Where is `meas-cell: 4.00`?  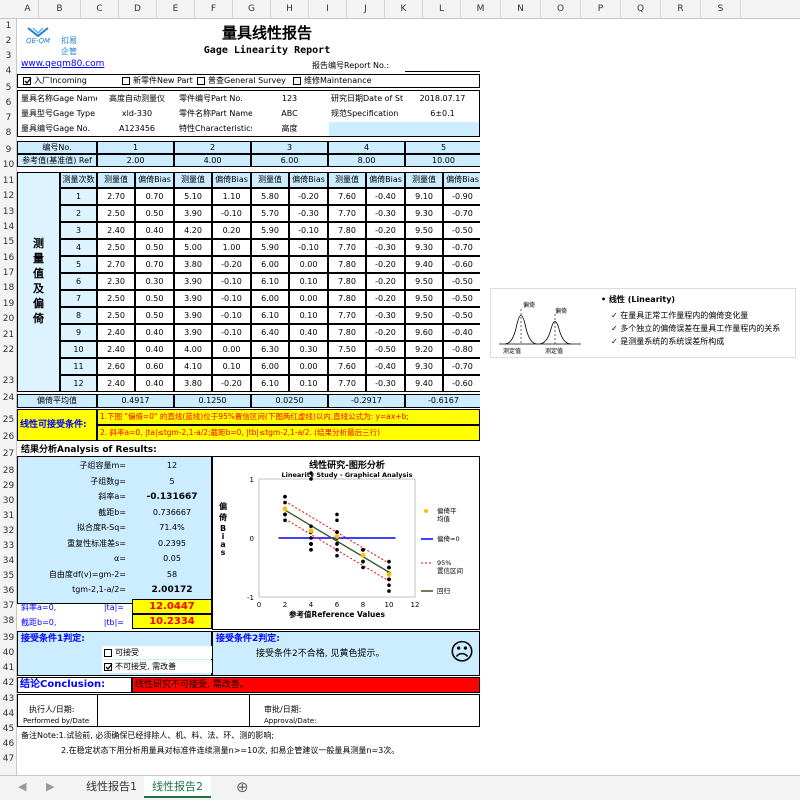
meas-cell: 4.00 is located at coordinates (193, 349).